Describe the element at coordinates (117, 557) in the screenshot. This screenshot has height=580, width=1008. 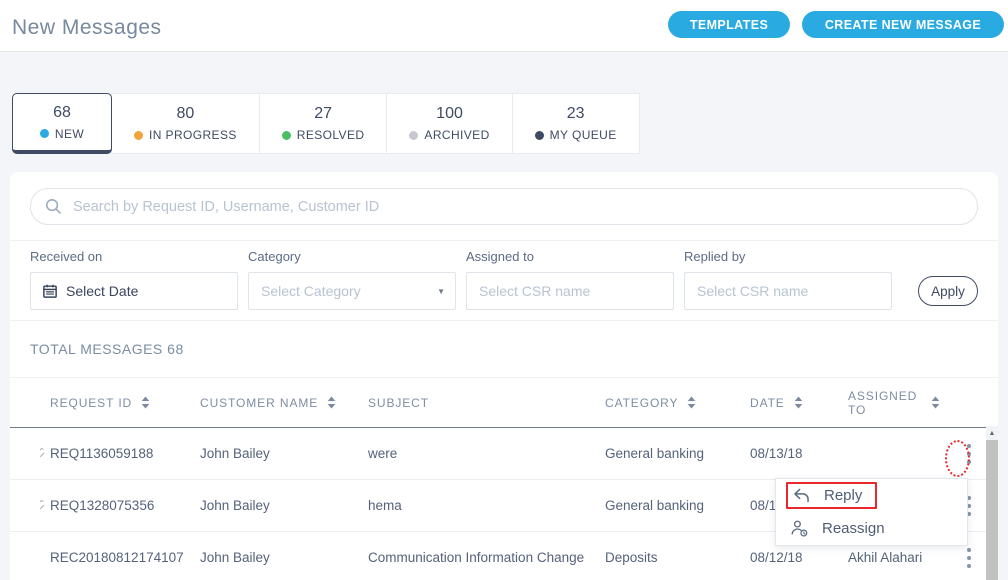
I see `request-id-cell: REC20180812174107` at that location.